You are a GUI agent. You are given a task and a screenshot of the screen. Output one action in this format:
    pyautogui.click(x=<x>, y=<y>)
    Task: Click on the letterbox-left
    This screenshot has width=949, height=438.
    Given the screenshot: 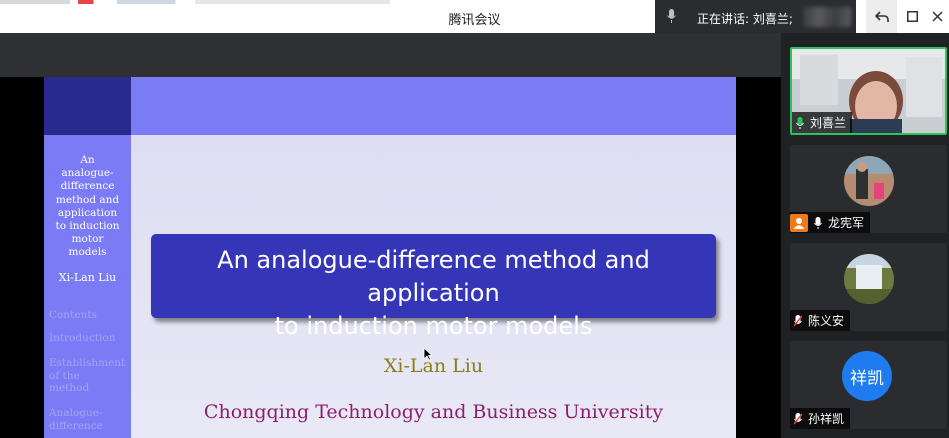 What is the action you would take?
    pyautogui.click(x=22, y=257)
    